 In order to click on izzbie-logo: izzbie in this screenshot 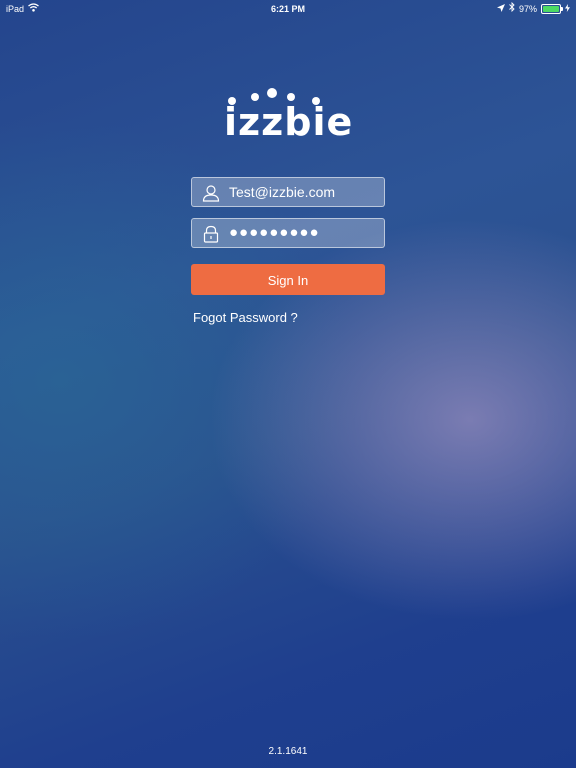, I will do `click(289, 115)`.